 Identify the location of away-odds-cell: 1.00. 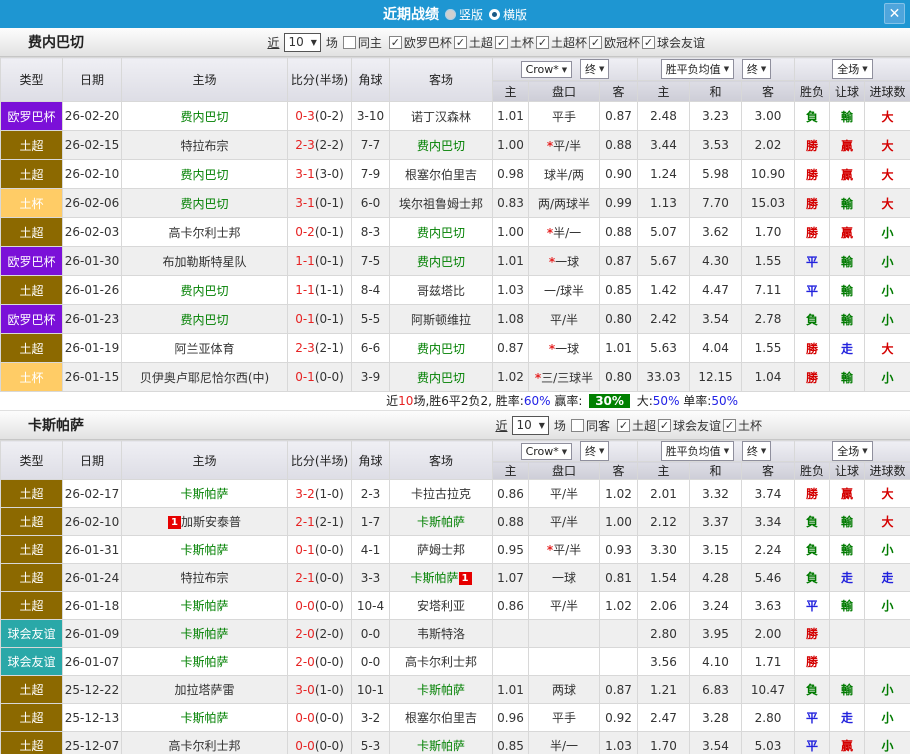
(618, 521).